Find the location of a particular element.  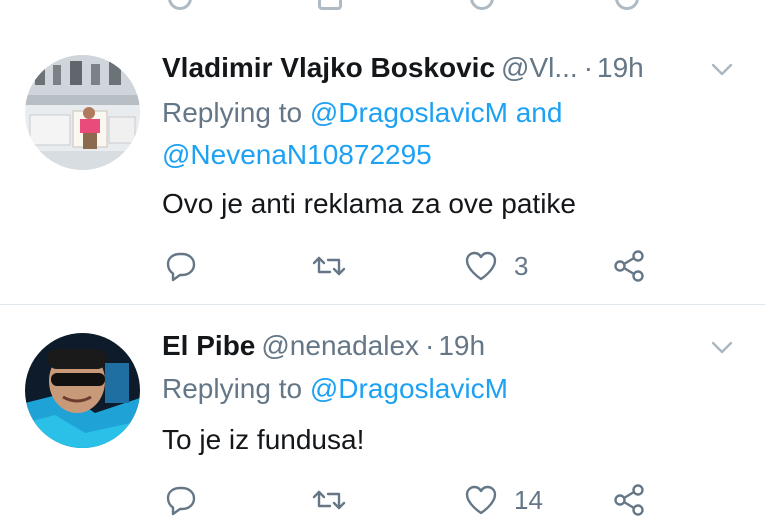

user-handle: @nenadalex is located at coordinates (340, 345).